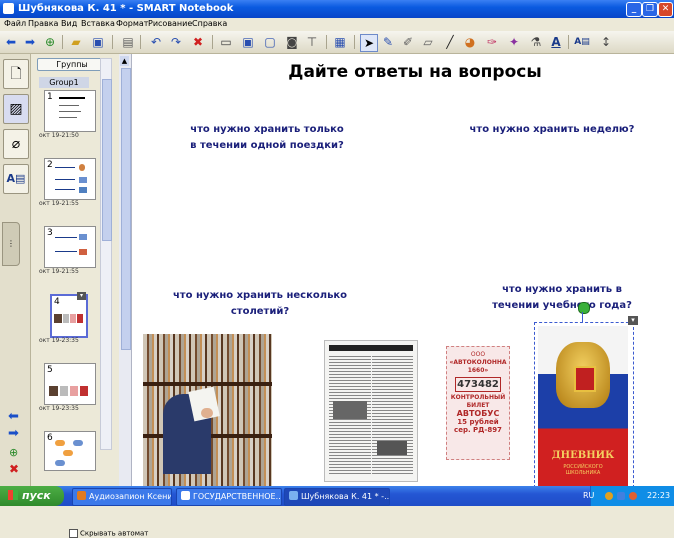 This screenshot has height=538, width=674. What do you see at coordinates (50, 370) in the screenshot?
I see `thumbnail-number: 5` at bounding box center [50, 370].